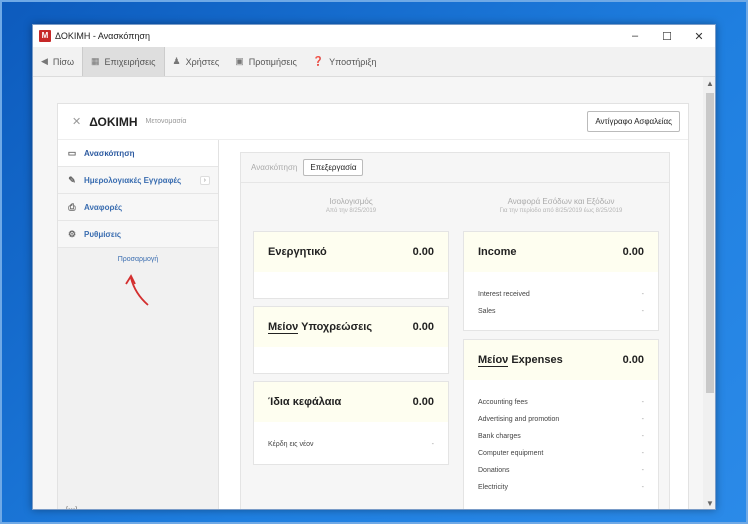 This screenshot has width=748, height=524. What do you see at coordinates (76, 121) in the screenshot?
I see `close-company-icon: ✕` at bounding box center [76, 121].